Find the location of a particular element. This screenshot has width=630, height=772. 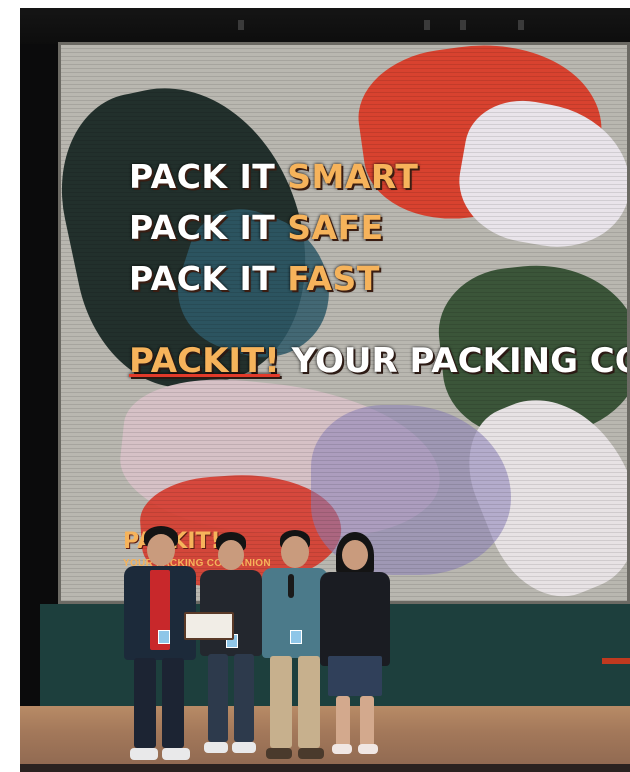

stage-prop is located at coordinates (616, 661).